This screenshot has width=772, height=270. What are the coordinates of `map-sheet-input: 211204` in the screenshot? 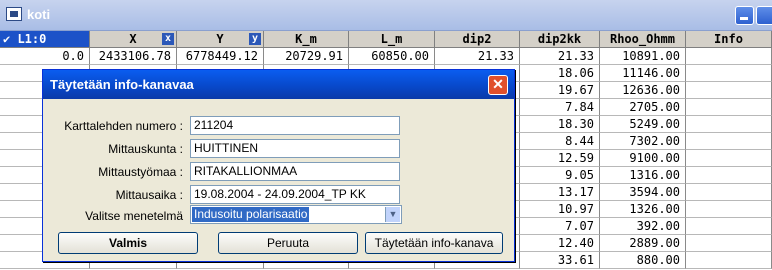 It's located at (295, 125).